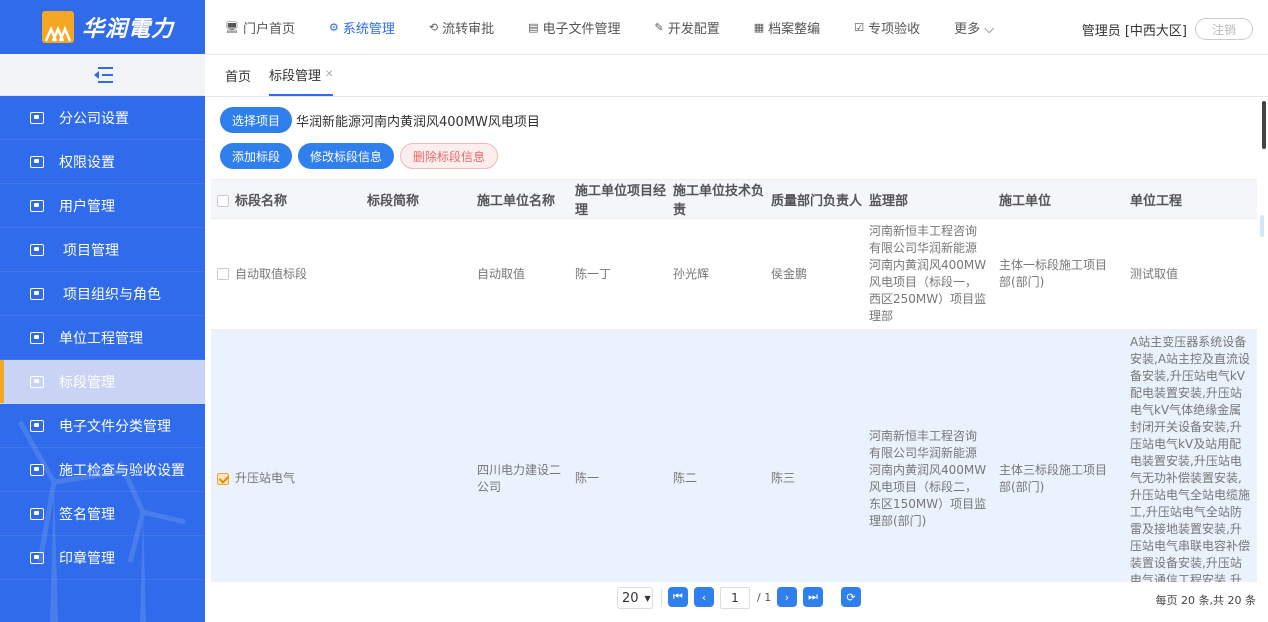 This screenshot has height=622, width=1268. I want to click on select-all-checkbox, so click(223, 201).